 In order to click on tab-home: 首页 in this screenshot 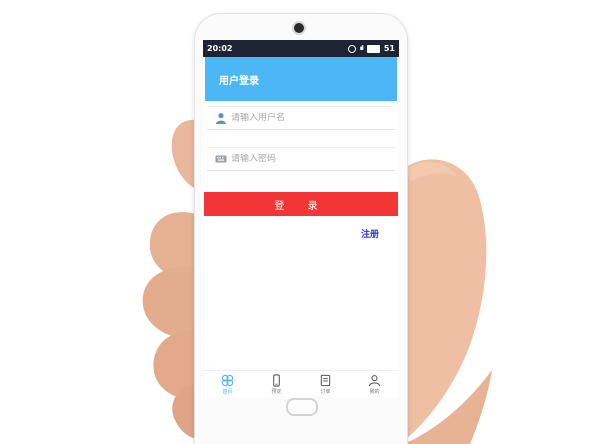, I will do `click(227, 384)`.